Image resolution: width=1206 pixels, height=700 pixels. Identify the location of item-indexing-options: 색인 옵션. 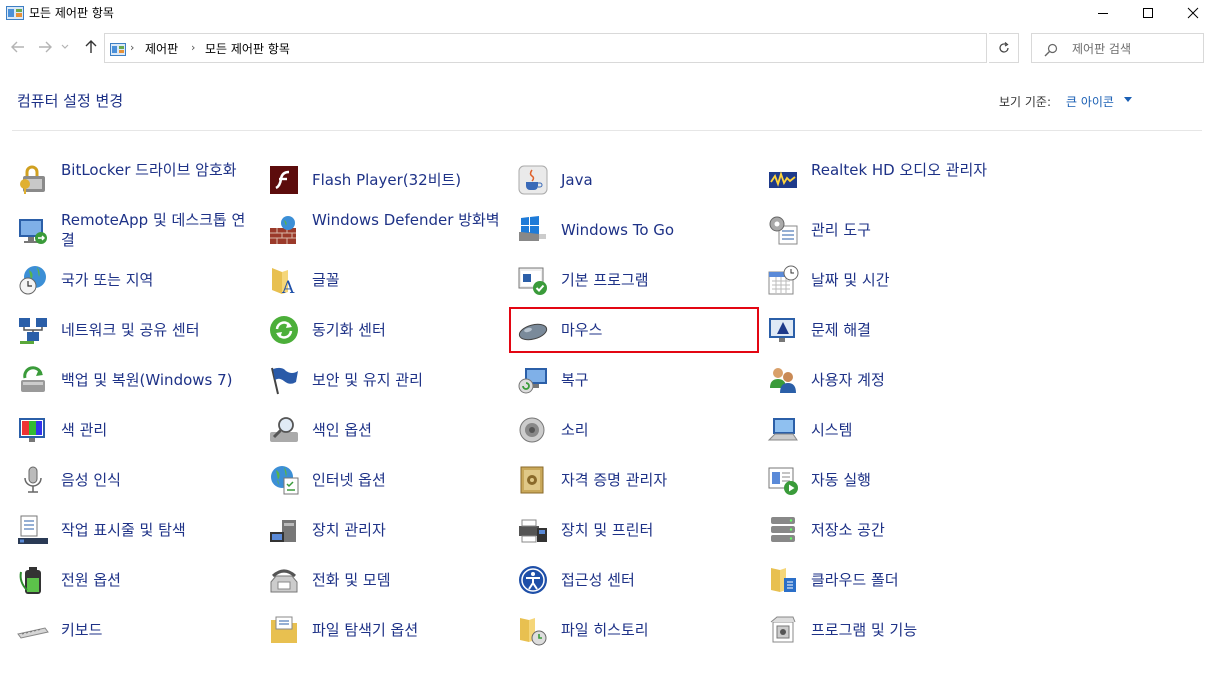
(388, 430).